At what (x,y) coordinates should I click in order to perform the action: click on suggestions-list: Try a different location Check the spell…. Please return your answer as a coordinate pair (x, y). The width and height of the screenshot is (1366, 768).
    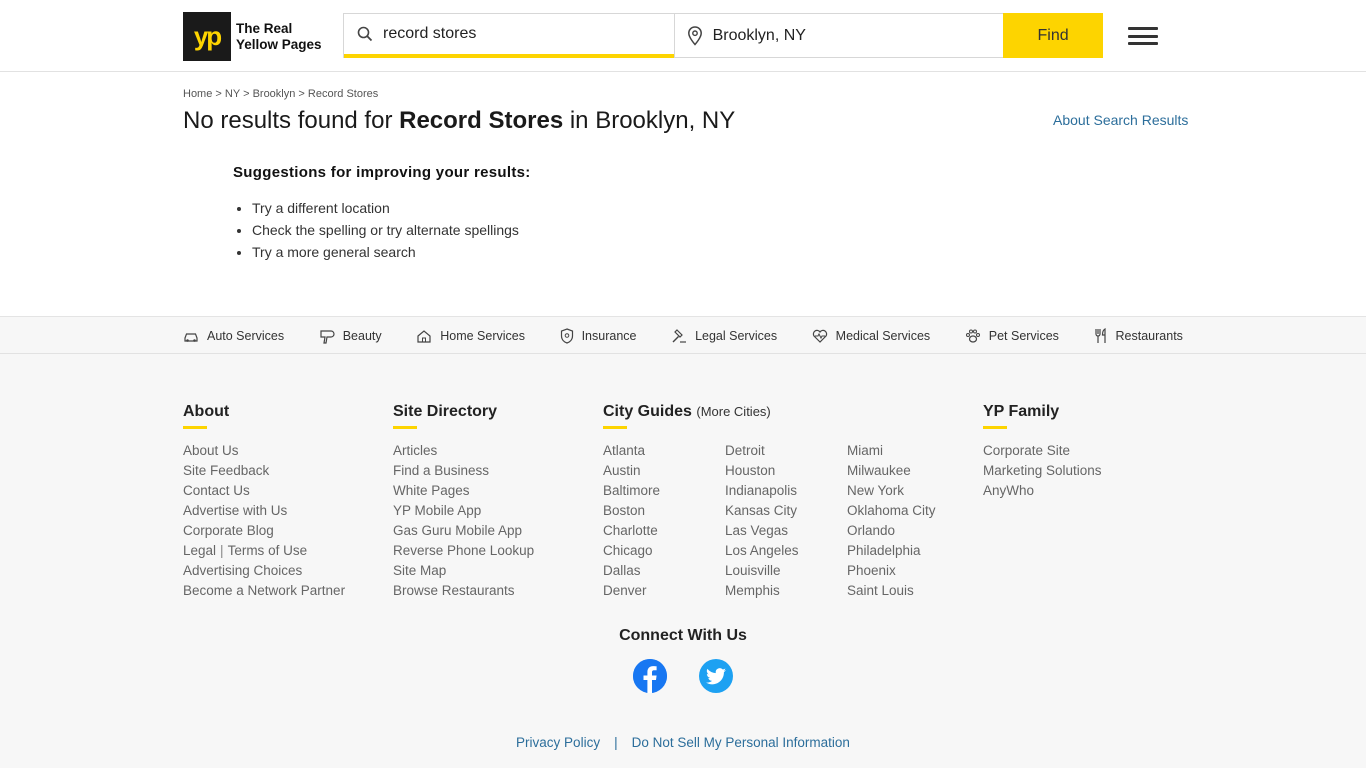
    Looking at the image, I should click on (382, 230).